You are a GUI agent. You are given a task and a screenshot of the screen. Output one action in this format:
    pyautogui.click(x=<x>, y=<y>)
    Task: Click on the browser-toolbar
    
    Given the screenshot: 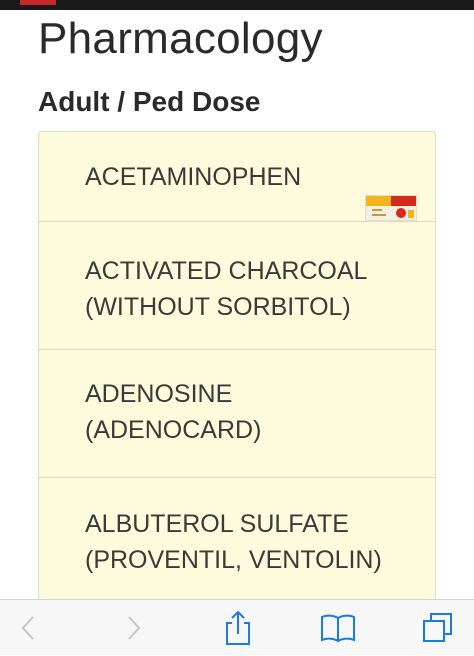 What is the action you would take?
    pyautogui.click(x=237, y=627)
    